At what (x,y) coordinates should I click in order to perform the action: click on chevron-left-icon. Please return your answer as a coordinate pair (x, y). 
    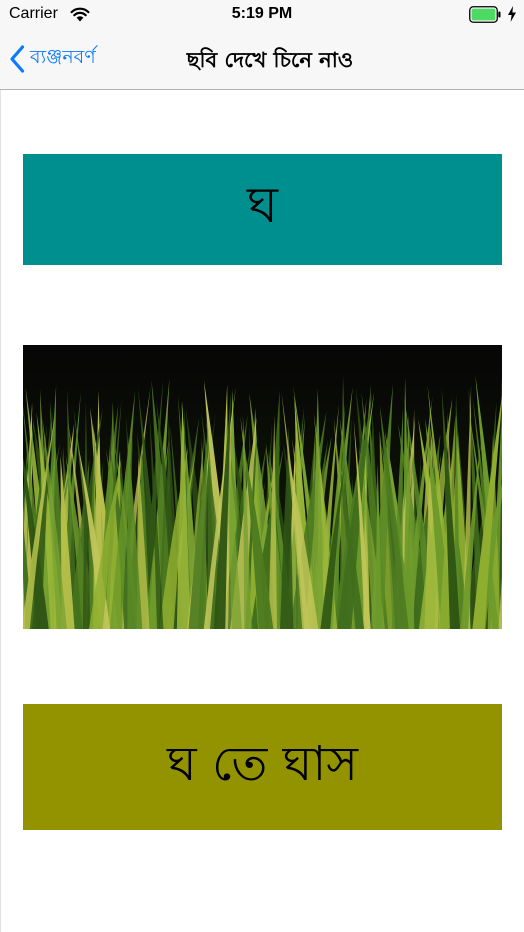
    Looking at the image, I should click on (17, 59).